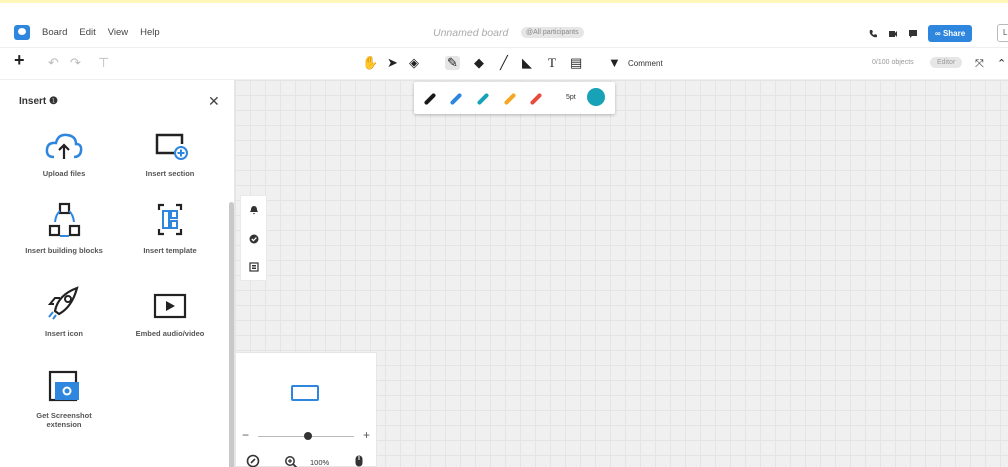  Describe the element at coordinates (571, 97) in the screenshot. I see `pen-size: 5pt` at that location.